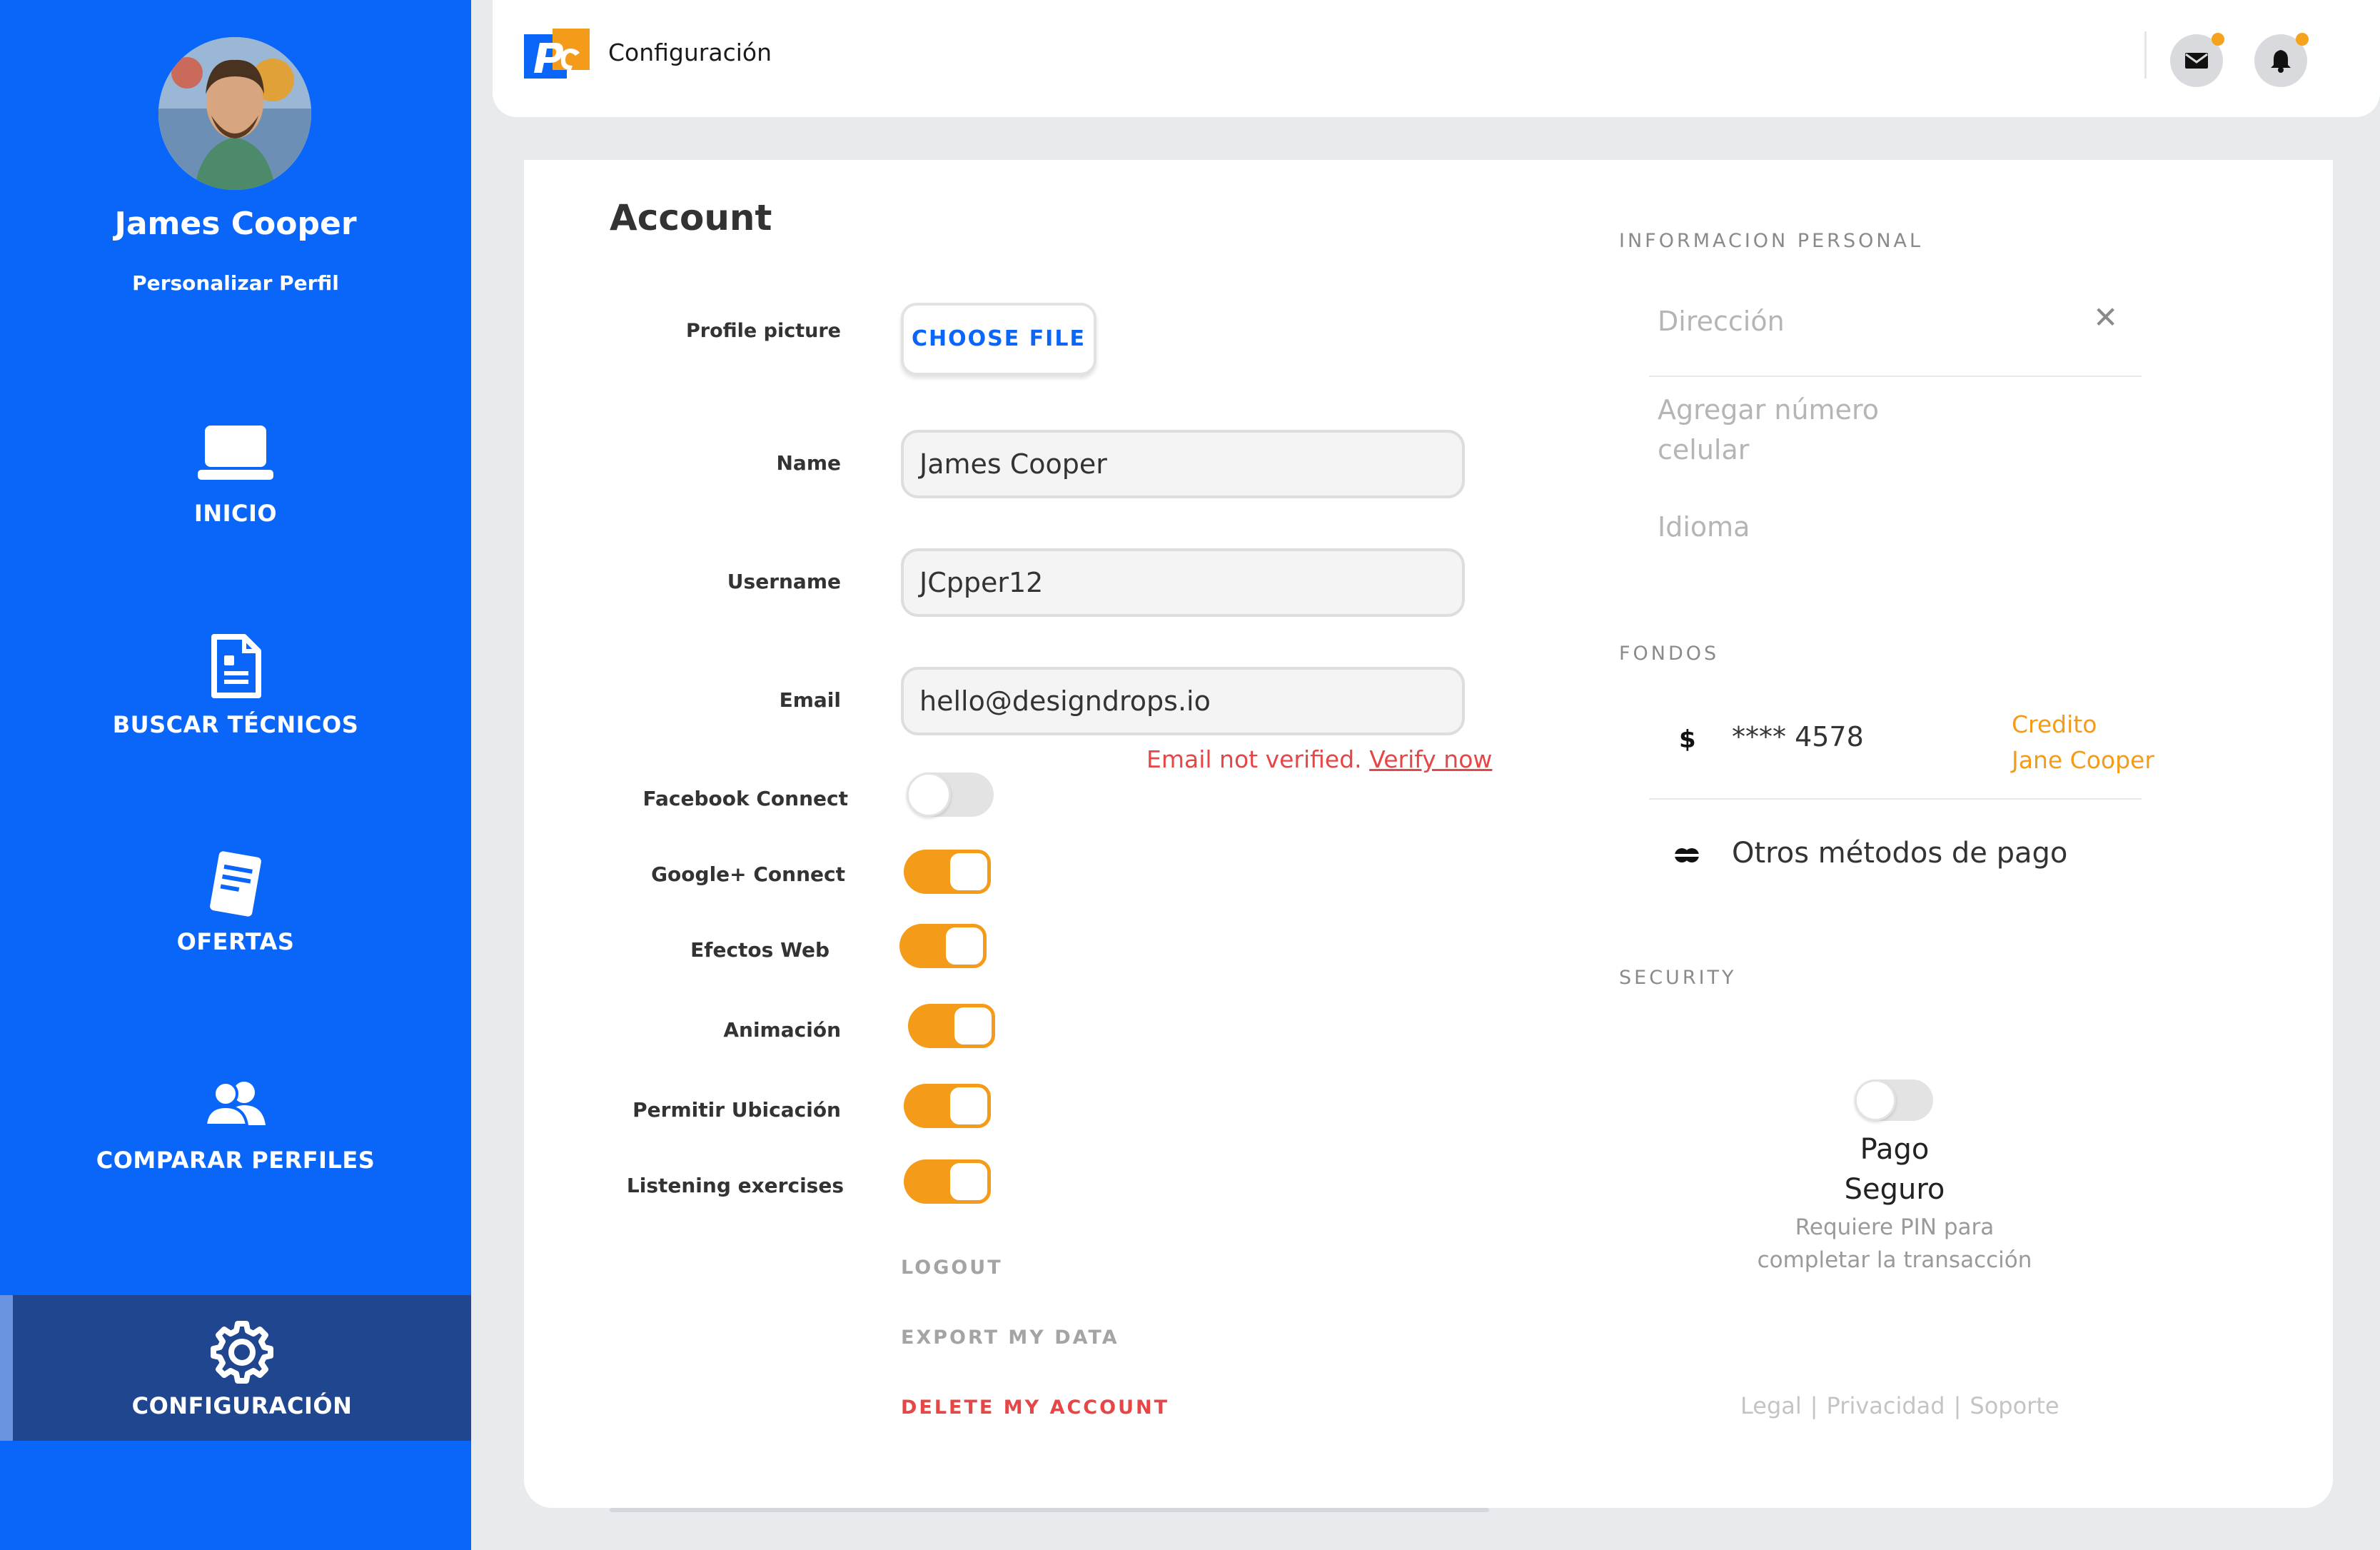 The height and width of the screenshot is (1550, 2380). I want to click on secure-desc-line: completar la transacción, so click(1894, 1260).